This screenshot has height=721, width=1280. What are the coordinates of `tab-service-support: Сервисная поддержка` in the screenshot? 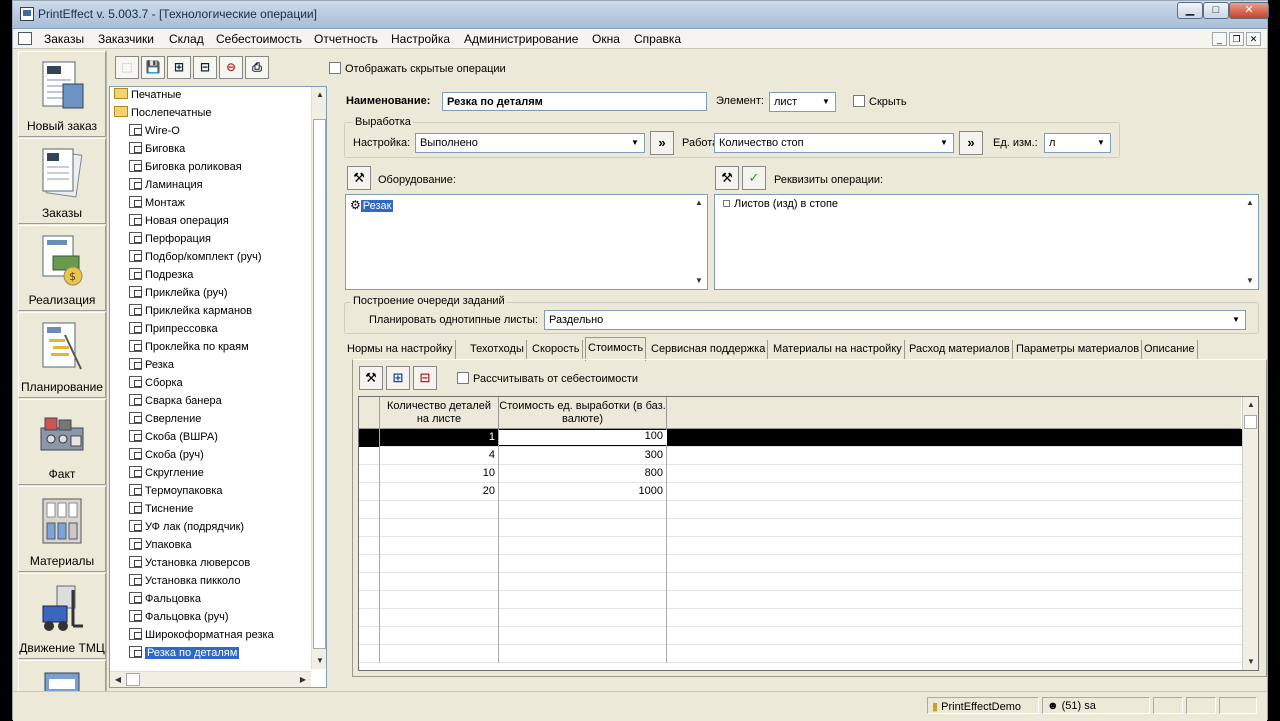 It's located at (709, 350).